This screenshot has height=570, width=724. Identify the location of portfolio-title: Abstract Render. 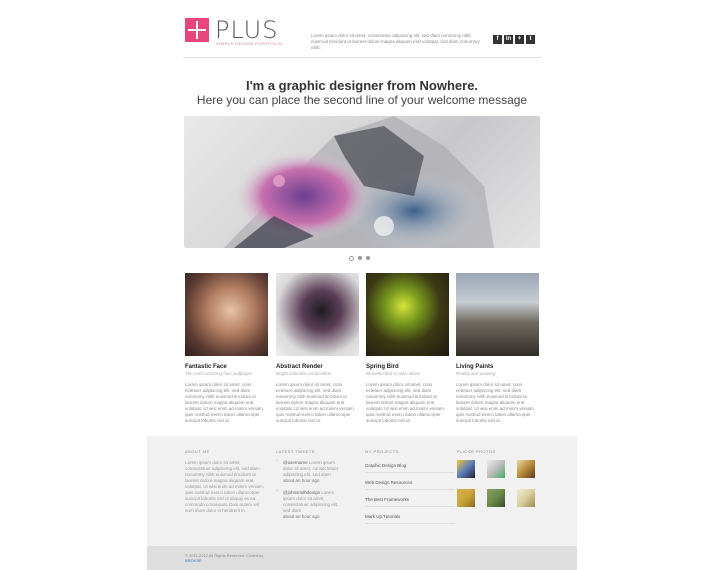
(317, 367).